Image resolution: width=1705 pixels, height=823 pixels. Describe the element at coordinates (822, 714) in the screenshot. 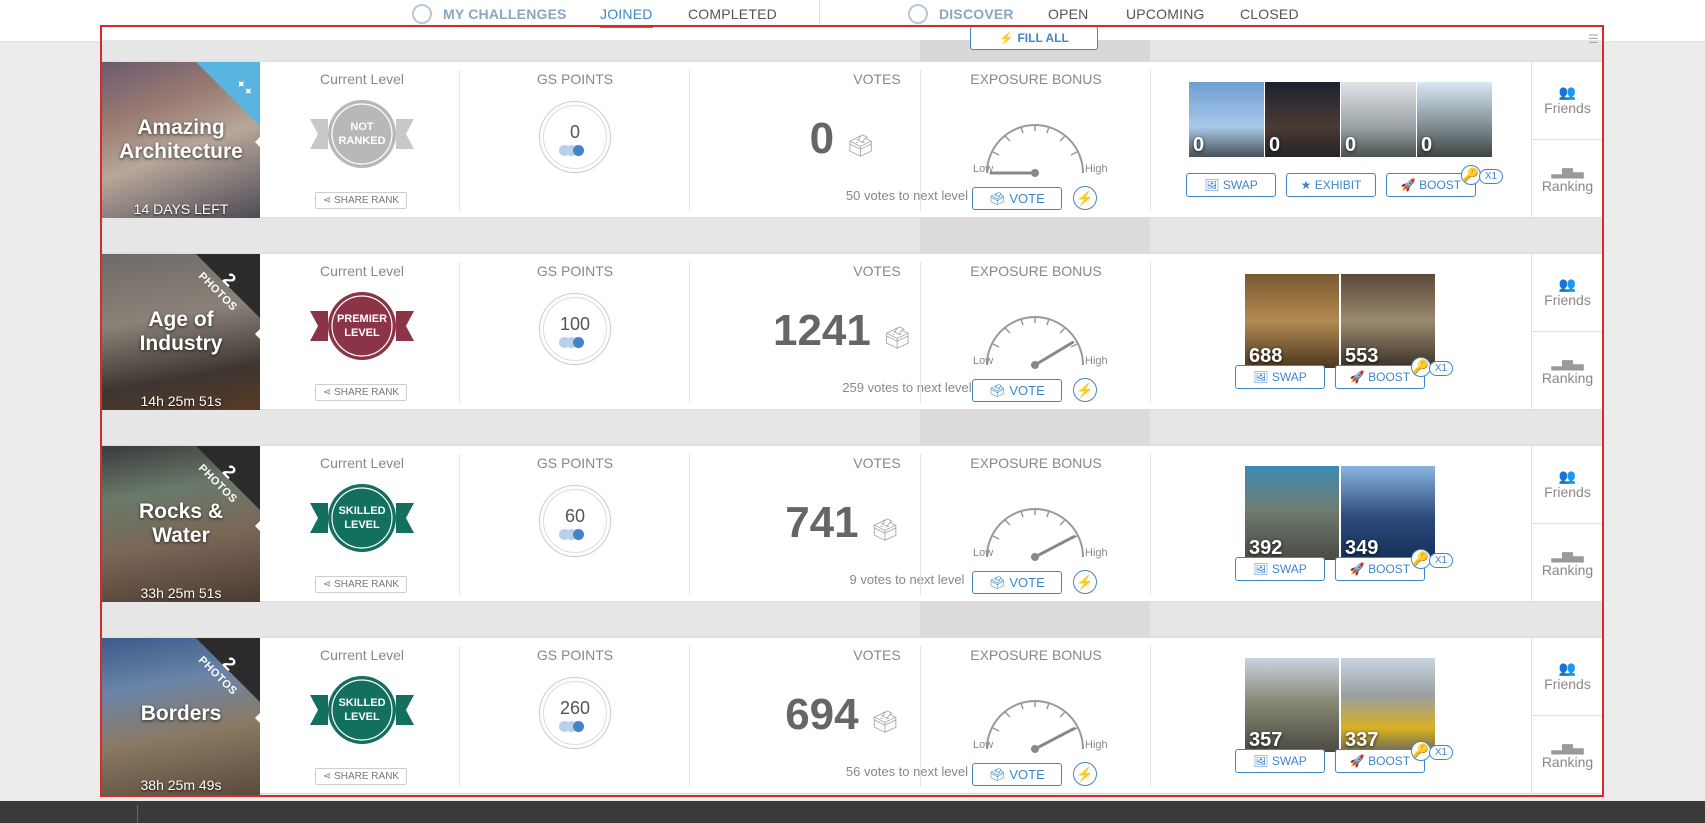

I see `votes-count: 694` at that location.